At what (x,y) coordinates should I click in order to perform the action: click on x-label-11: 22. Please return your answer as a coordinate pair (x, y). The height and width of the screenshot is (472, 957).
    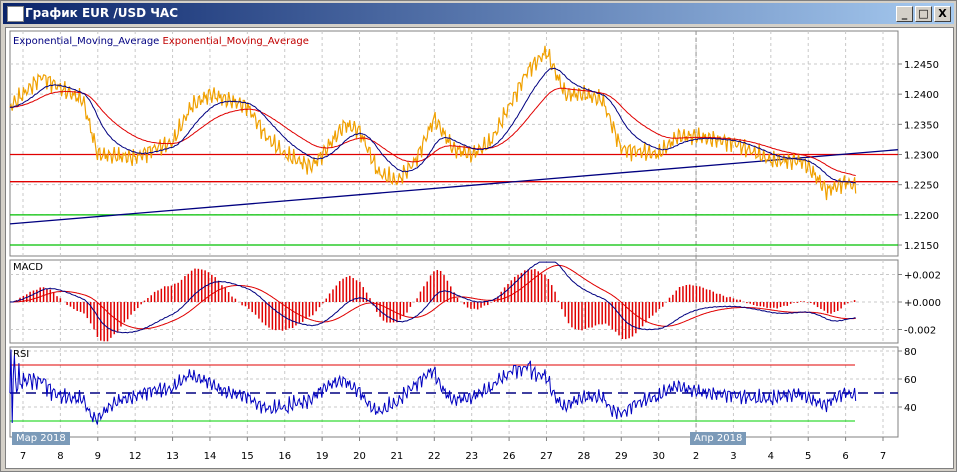
    Looking at the image, I should click on (434, 456).